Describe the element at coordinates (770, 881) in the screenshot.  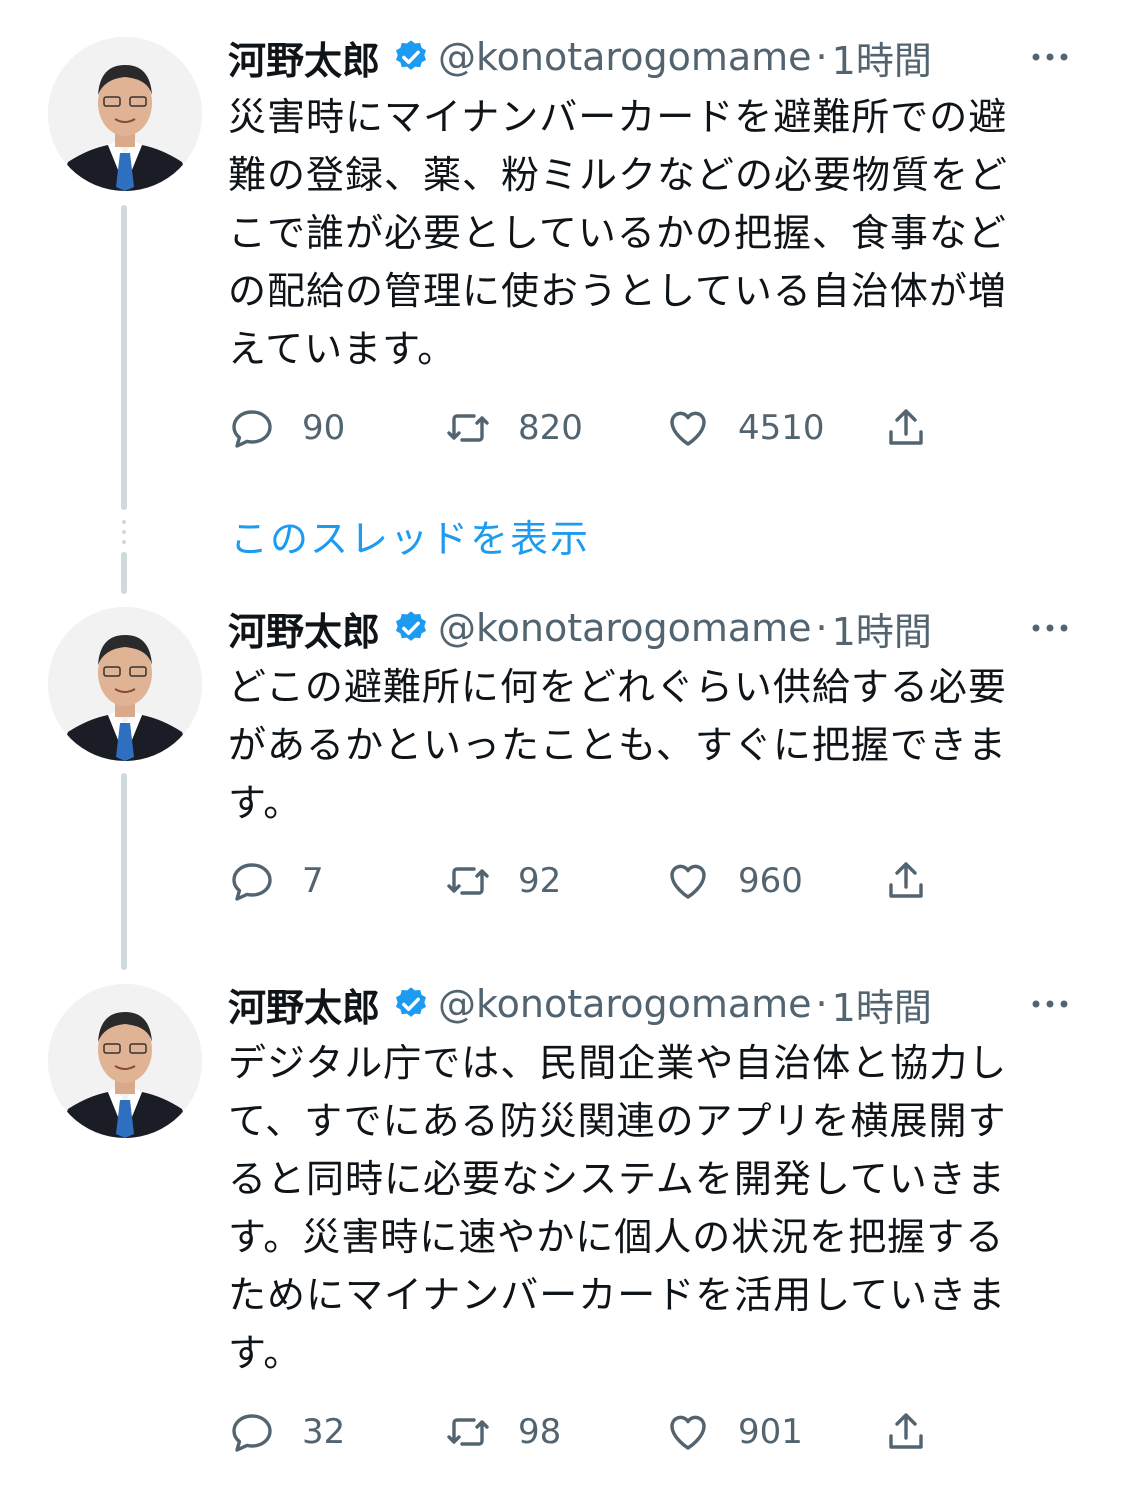
I see `like-count: 960` at that location.